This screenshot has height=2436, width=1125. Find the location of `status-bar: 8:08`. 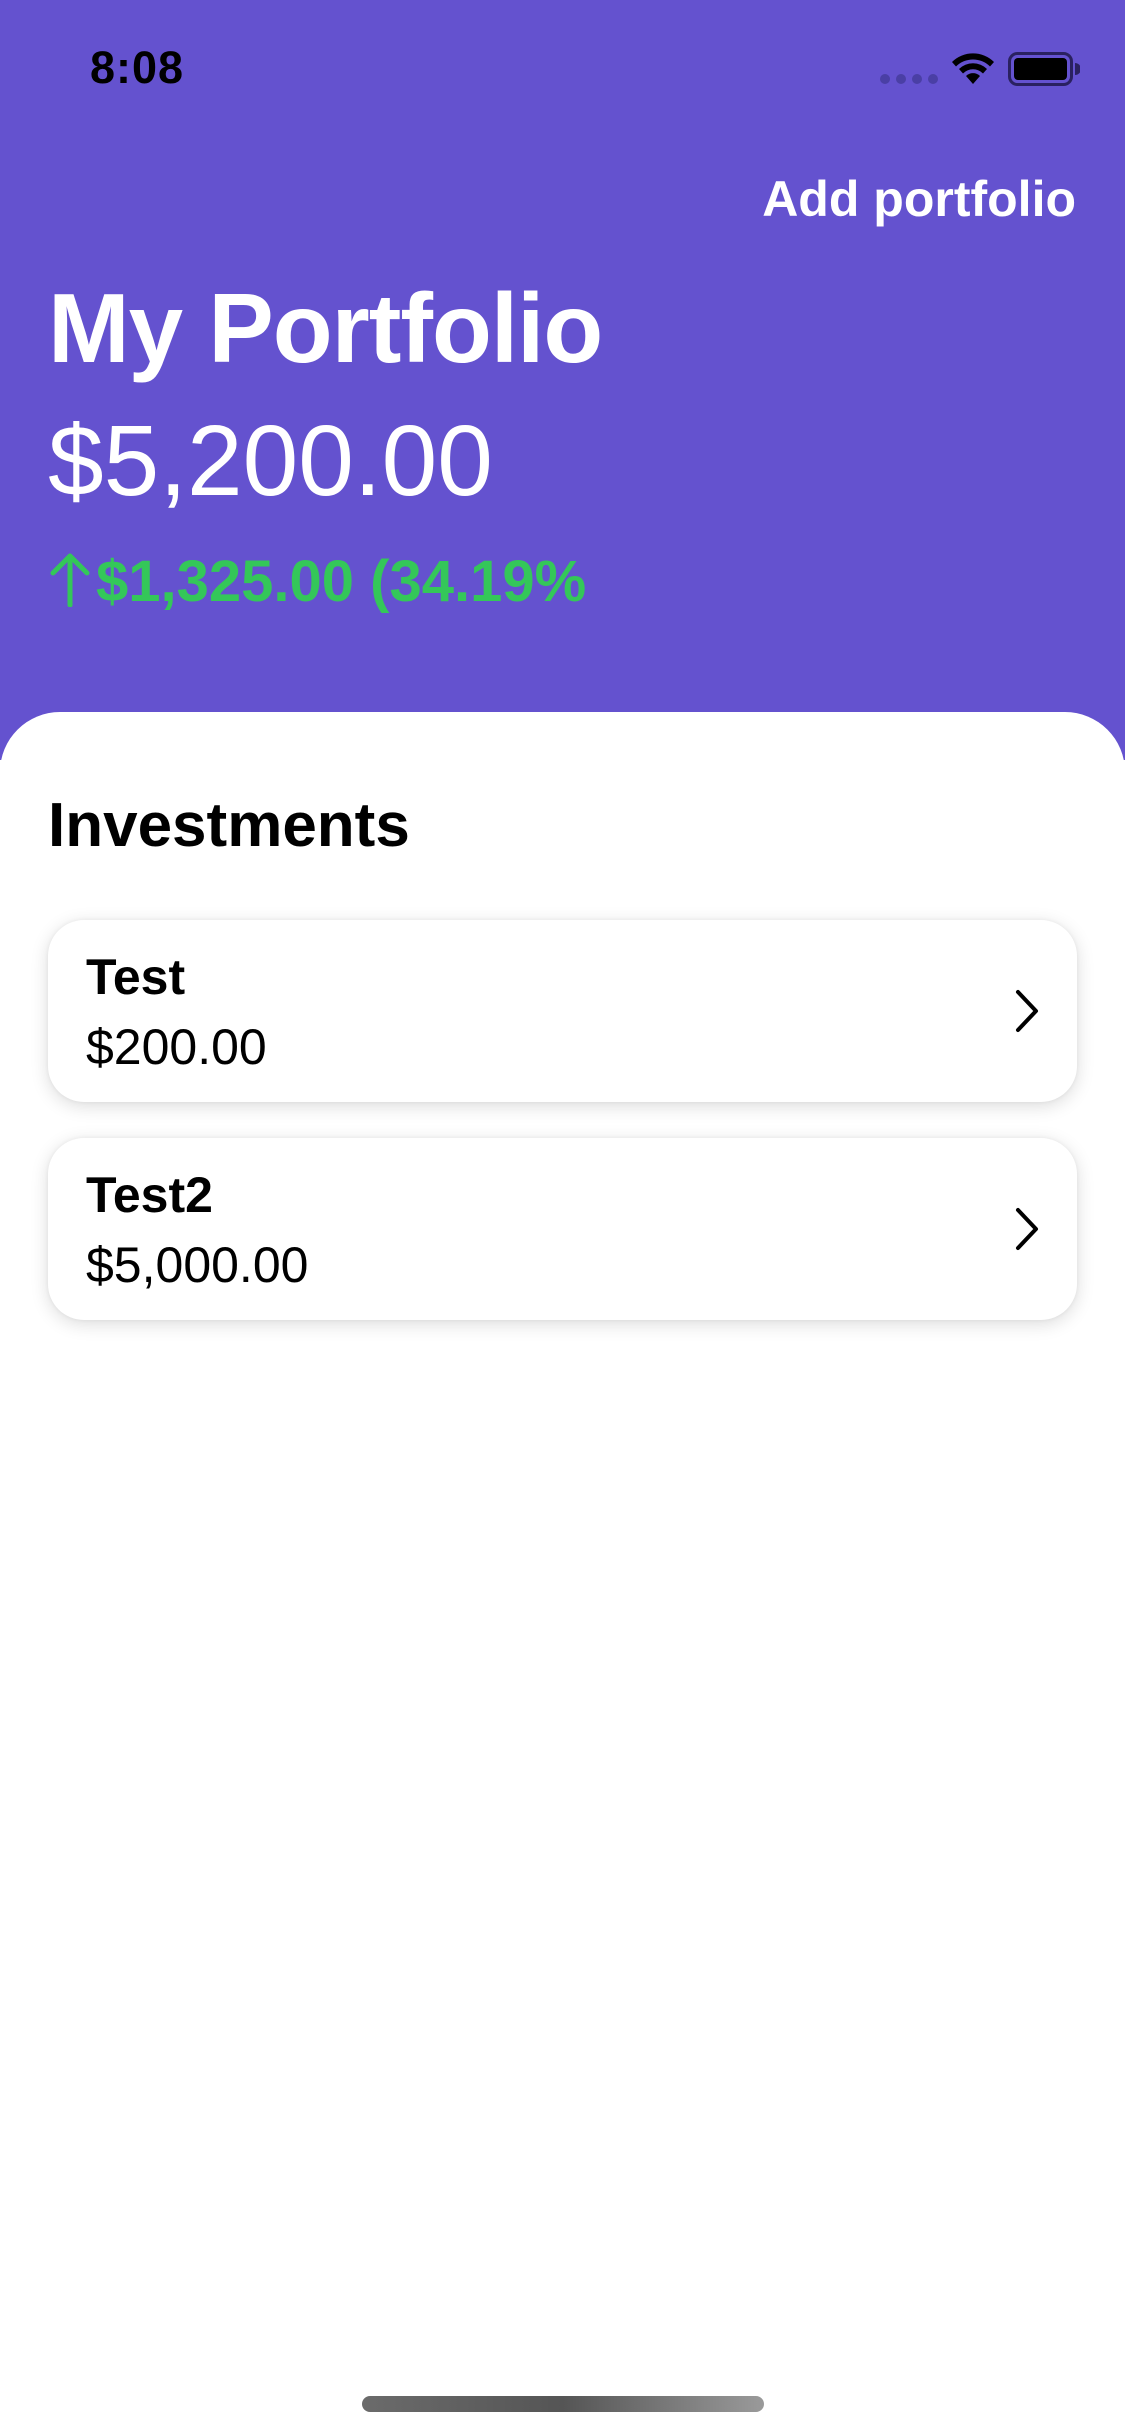

status-bar: 8:08 is located at coordinates (562, 66).